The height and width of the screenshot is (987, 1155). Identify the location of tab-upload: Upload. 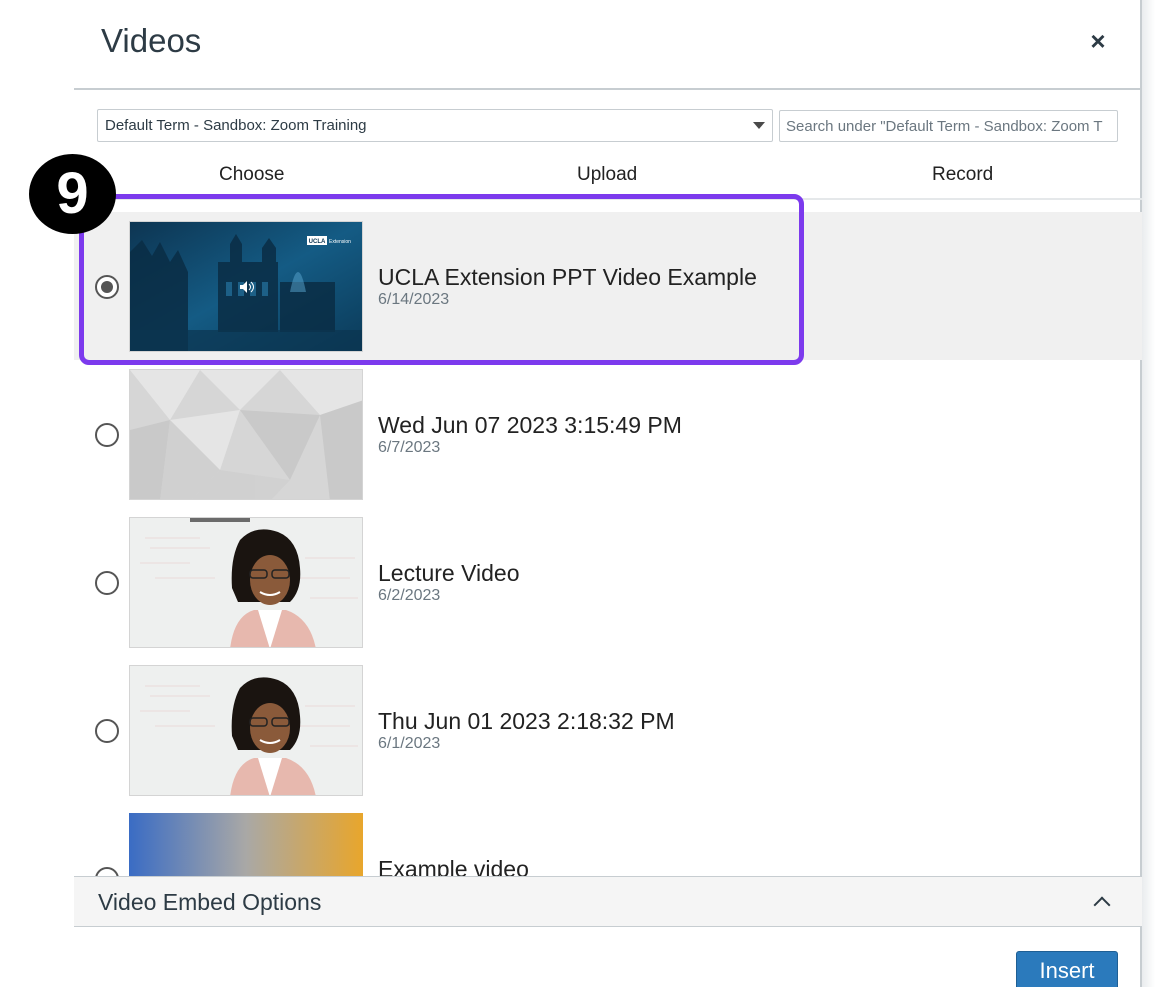
(607, 175).